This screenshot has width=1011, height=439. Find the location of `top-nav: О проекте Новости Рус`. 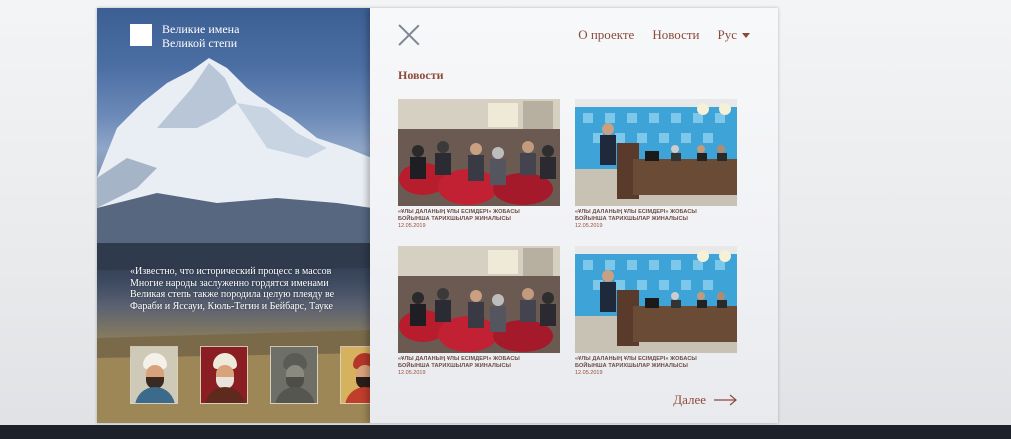

top-nav: О проекте Новости Рус is located at coordinates (664, 35).